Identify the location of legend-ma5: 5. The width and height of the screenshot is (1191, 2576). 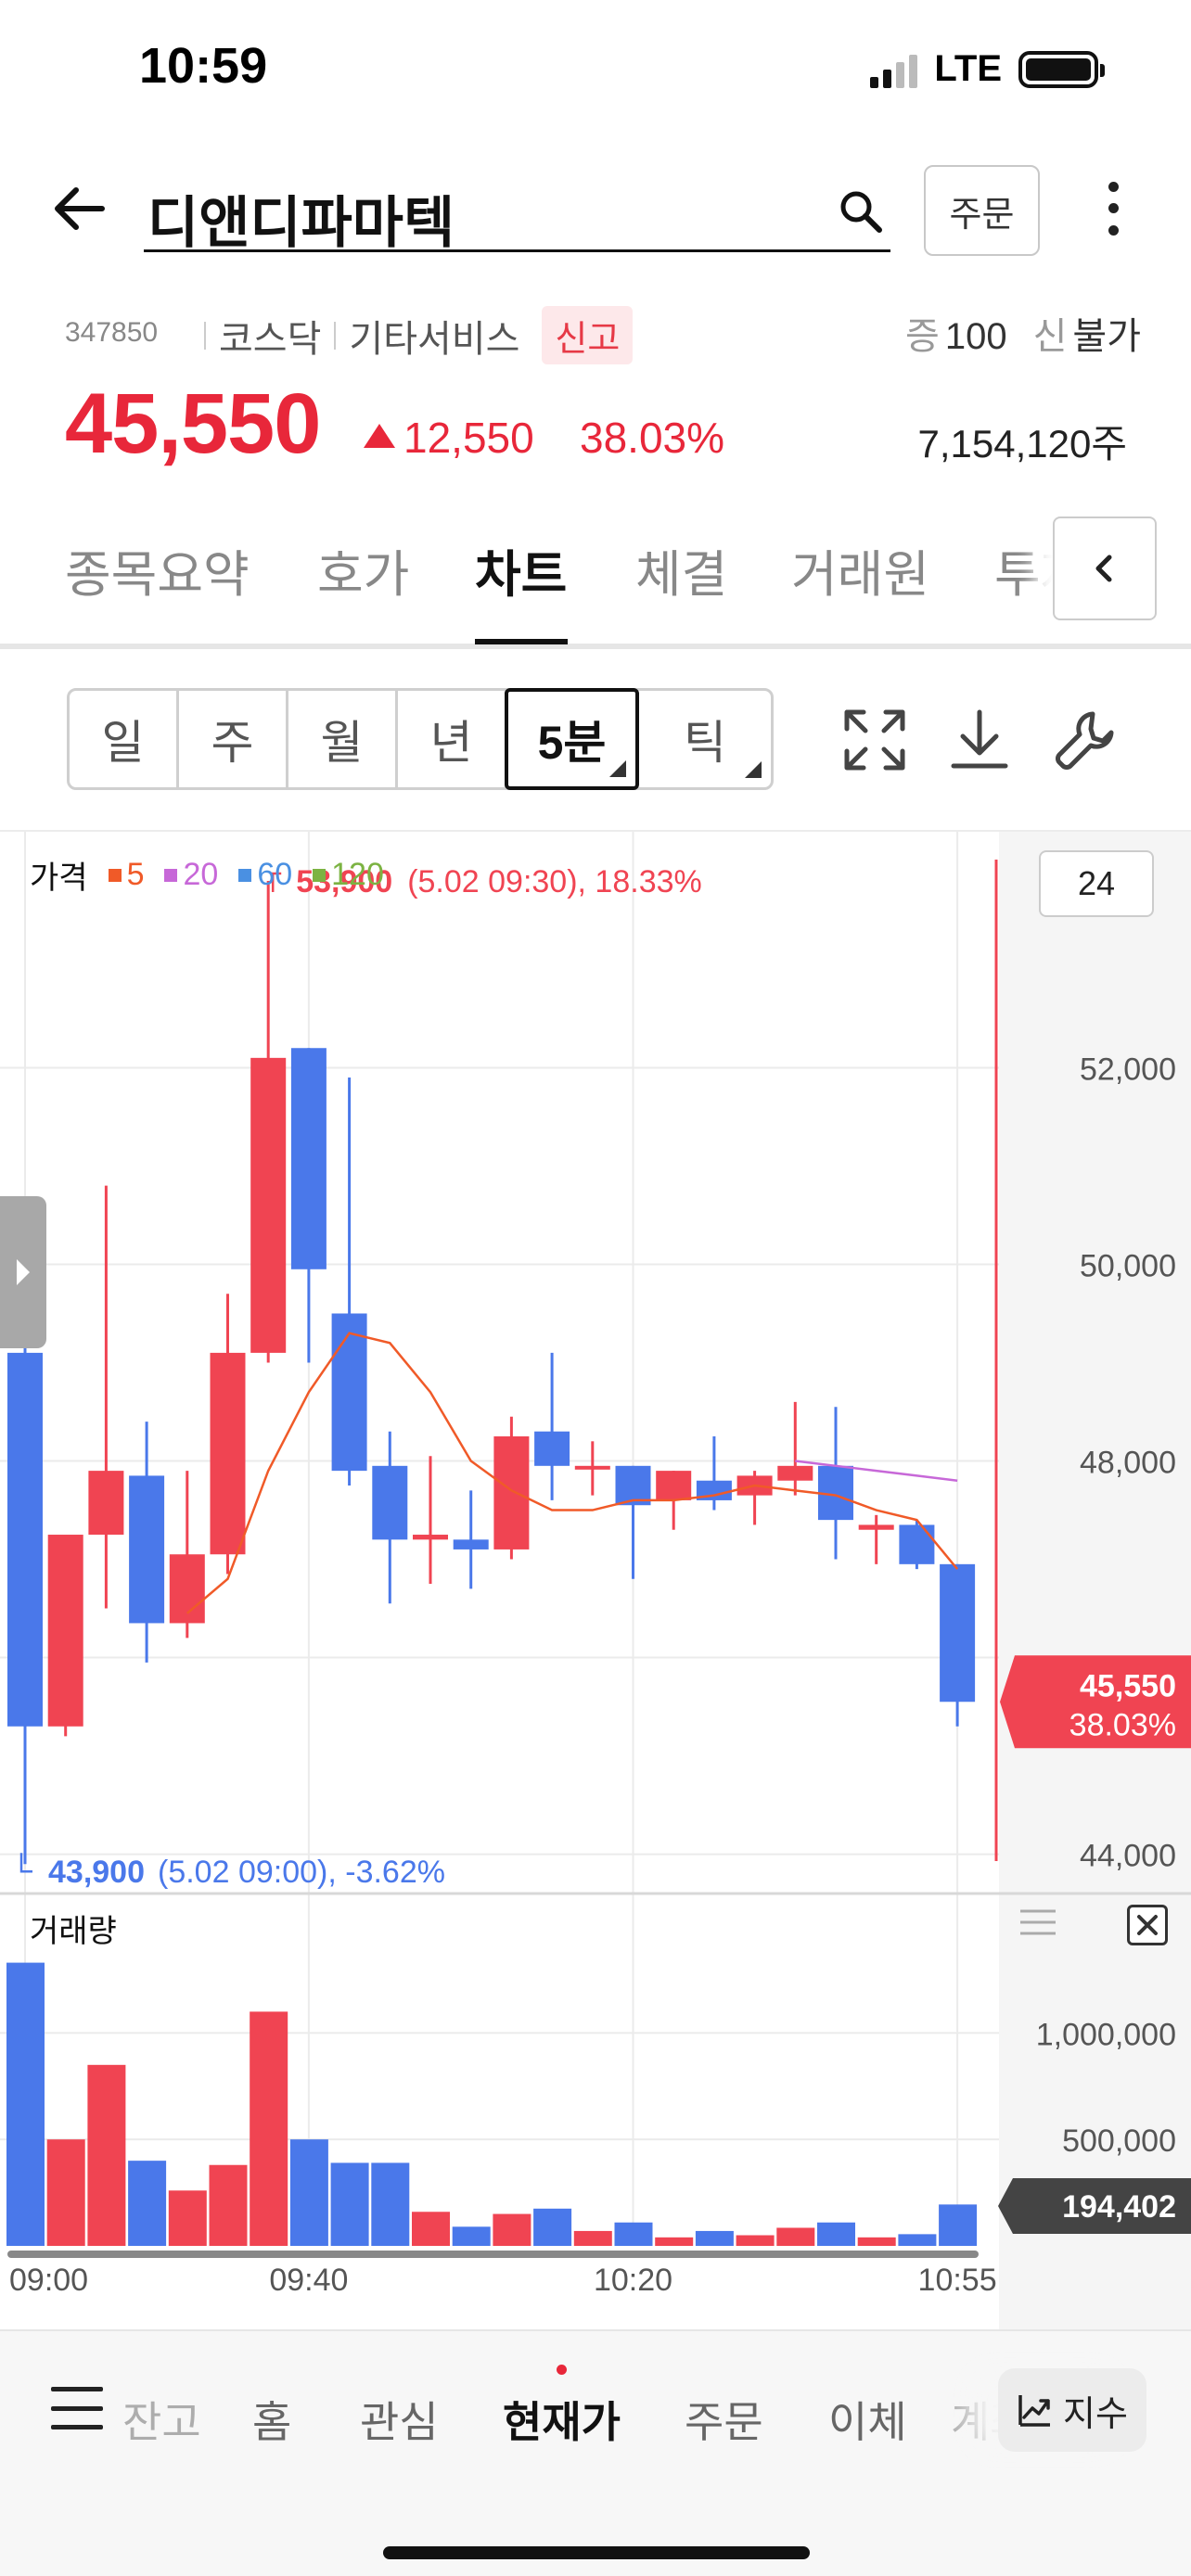
(127, 875).